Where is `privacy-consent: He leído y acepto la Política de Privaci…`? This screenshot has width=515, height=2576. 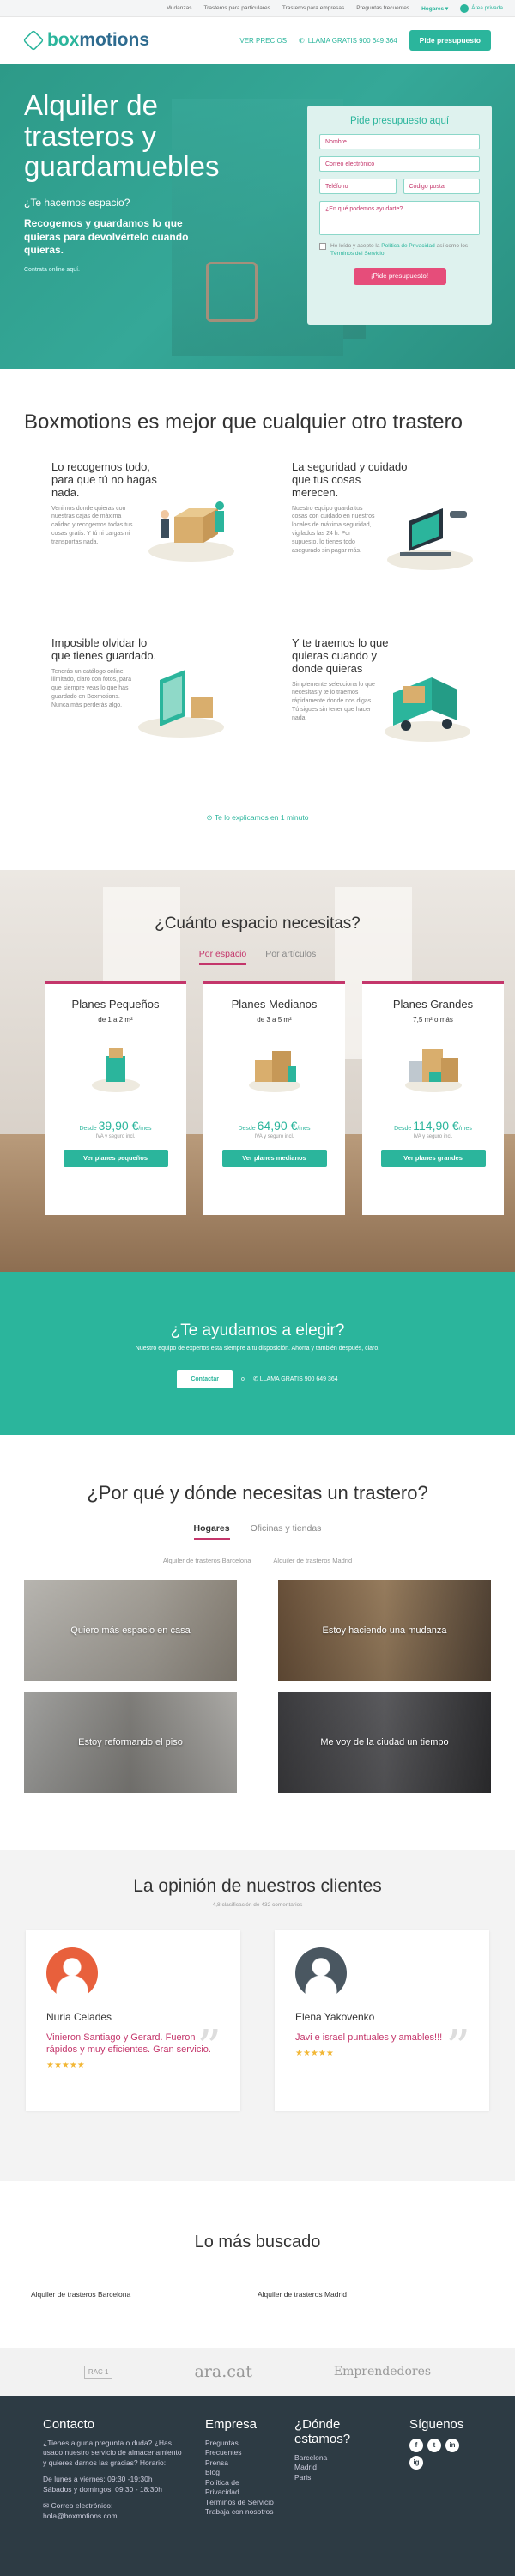
privacy-consent: He leído y acepto la Política de Privaci… is located at coordinates (399, 250).